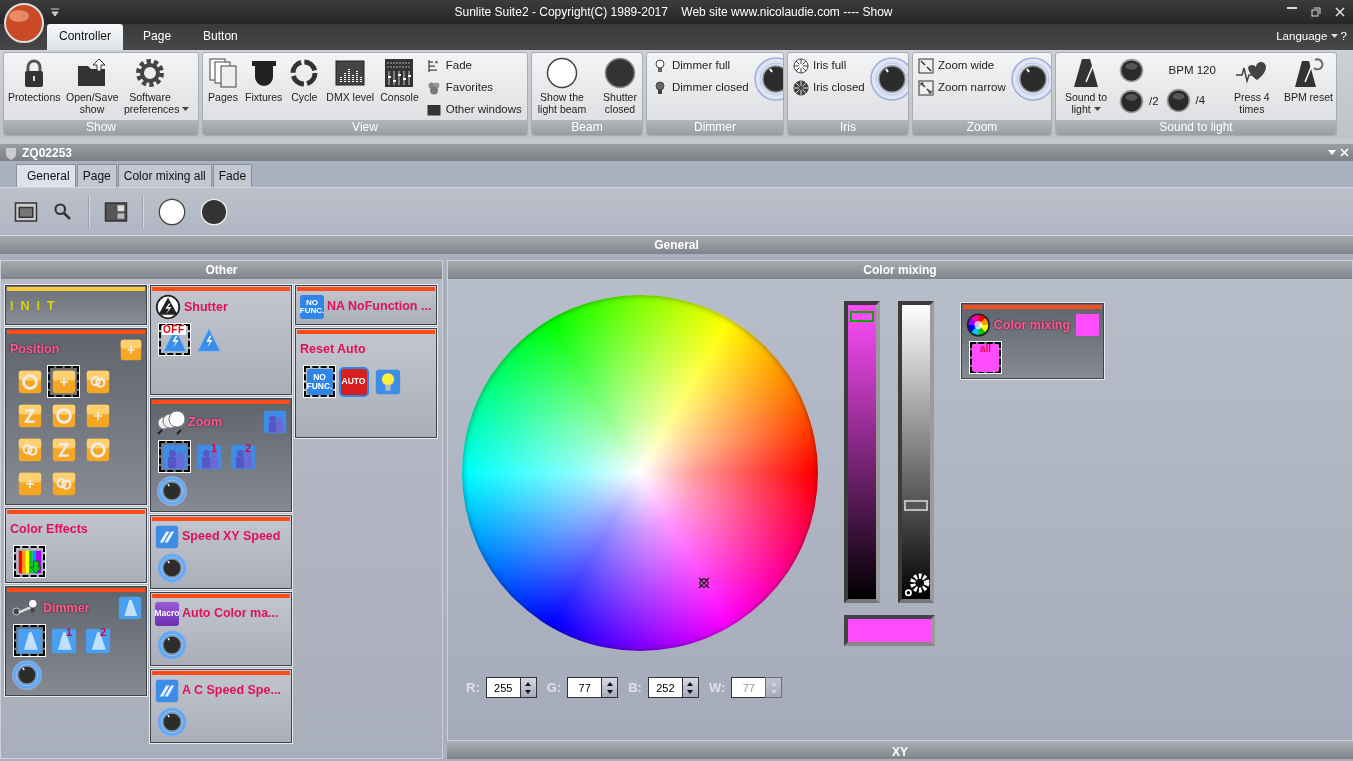  What do you see at coordinates (700, 88) in the screenshot?
I see `ribbon-button: Dimmer closed` at bounding box center [700, 88].